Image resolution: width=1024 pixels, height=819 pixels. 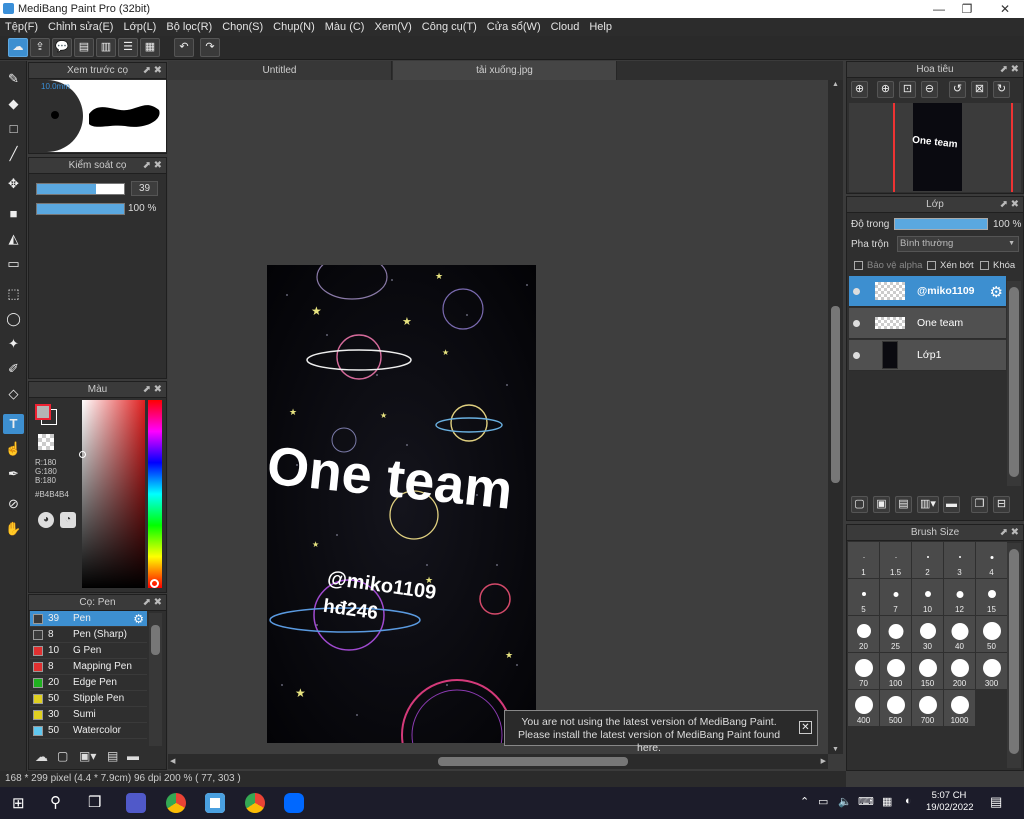 What do you see at coordinates (903, 504) in the screenshot?
I see `new-1bit-layer-icon: ▤` at bounding box center [903, 504].